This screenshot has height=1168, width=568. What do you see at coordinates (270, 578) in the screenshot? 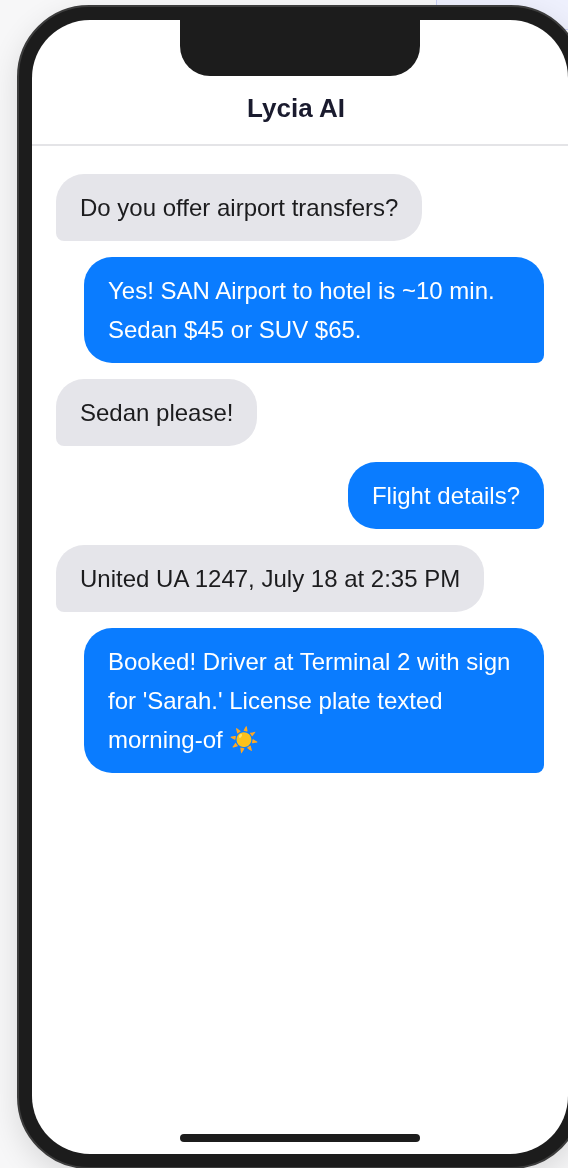
I see `user-message: United UA 1247, July 18 at 2:35 PM` at bounding box center [270, 578].